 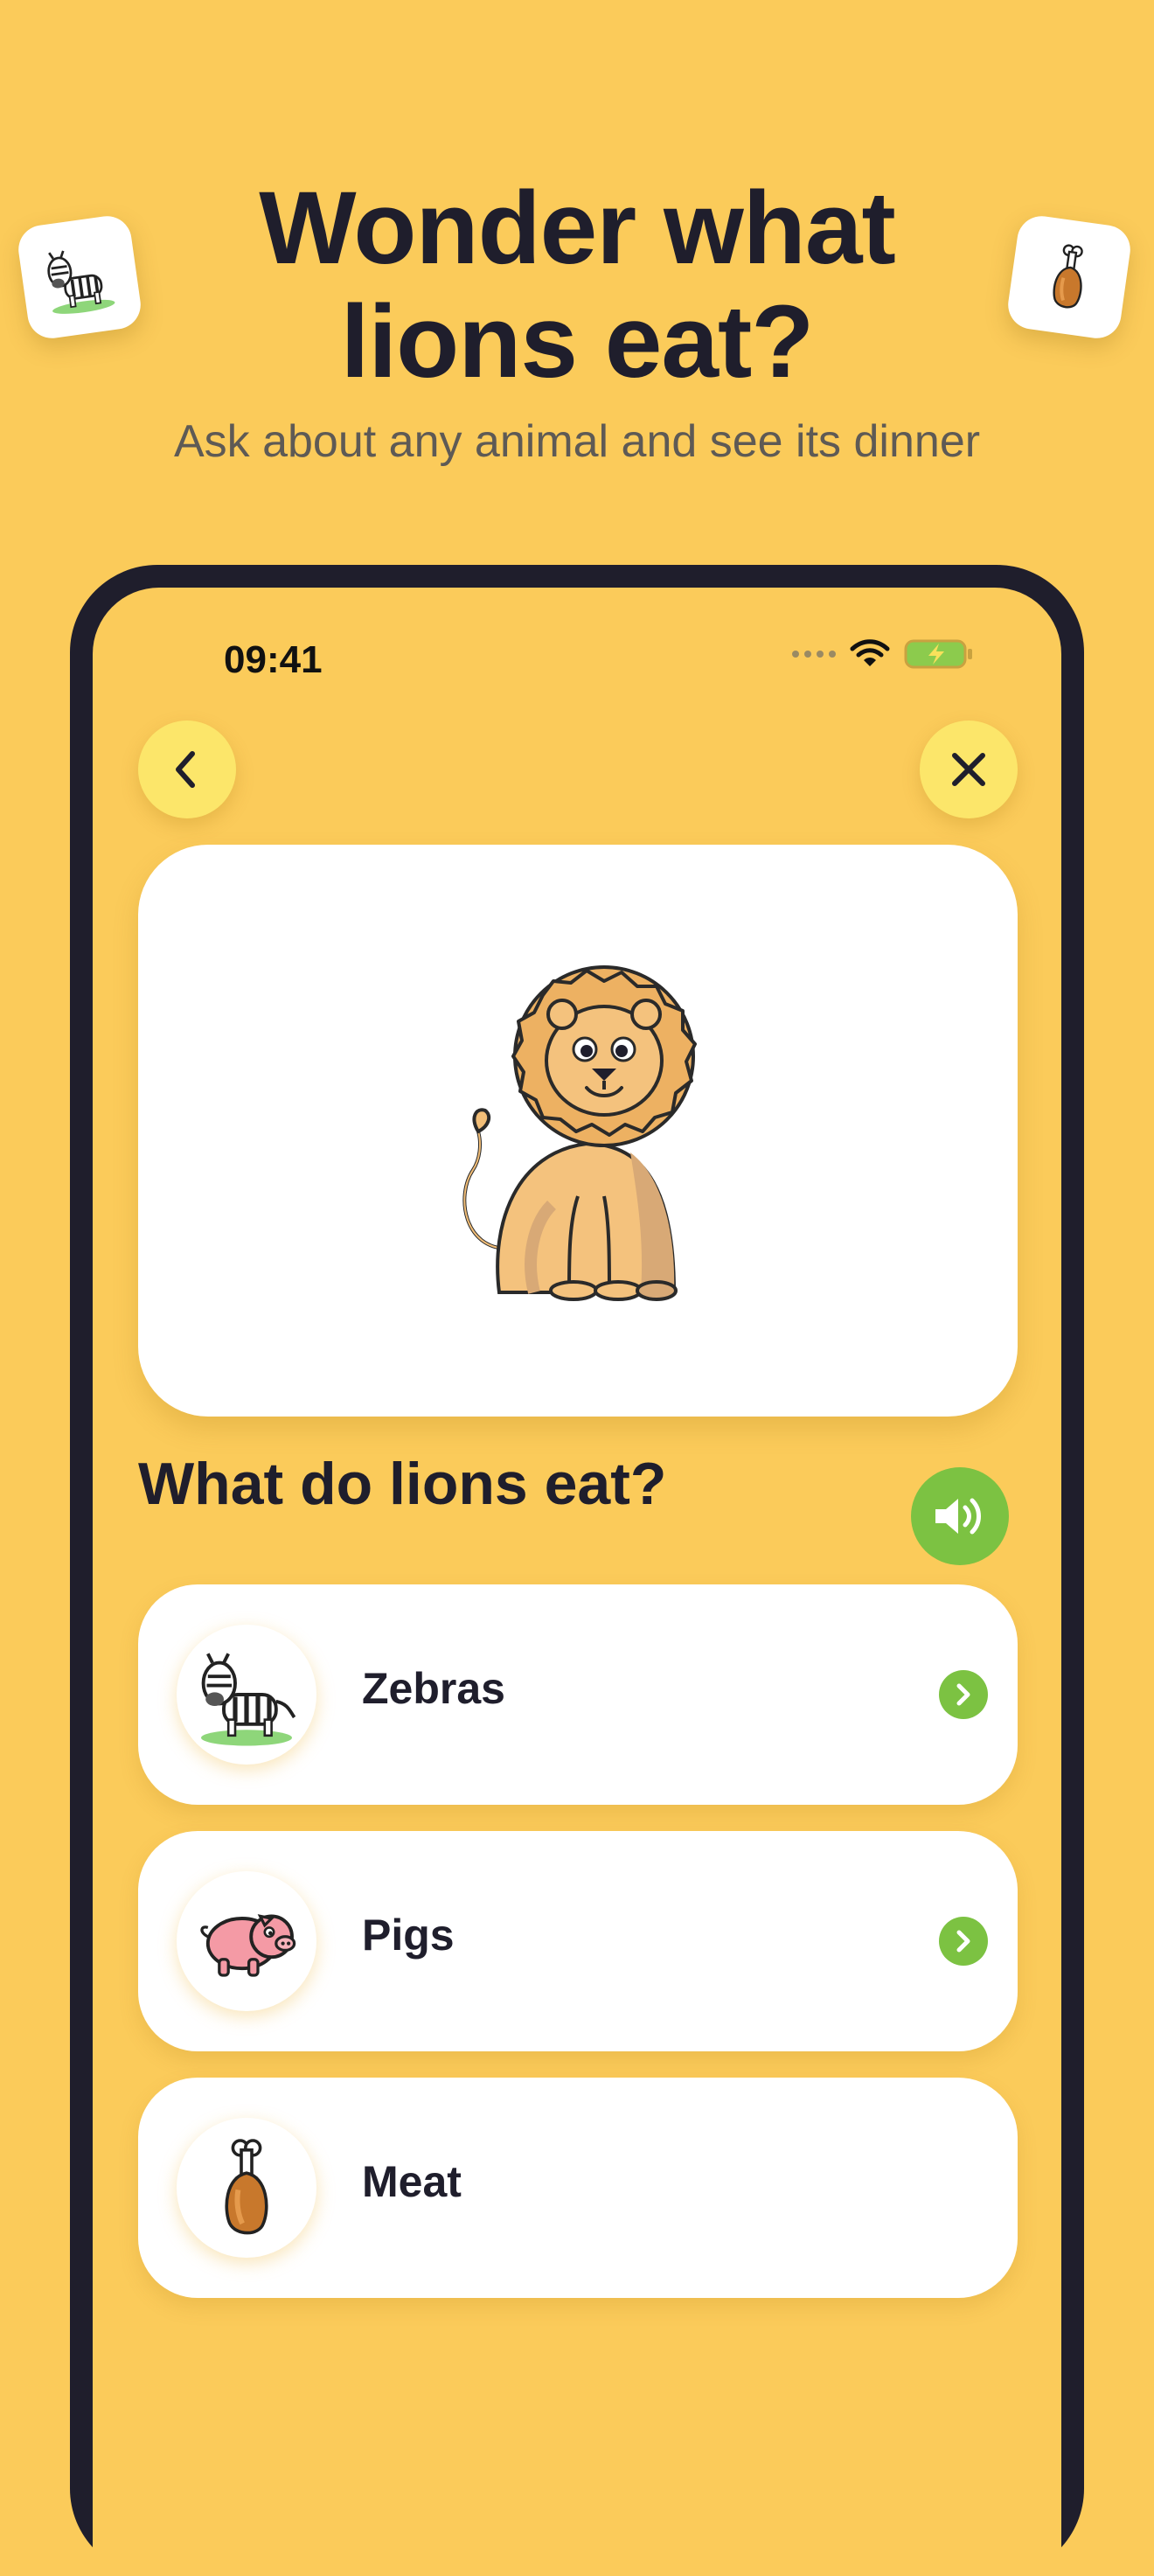 I want to click on floating-meat-card, so click(x=1069, y=277).